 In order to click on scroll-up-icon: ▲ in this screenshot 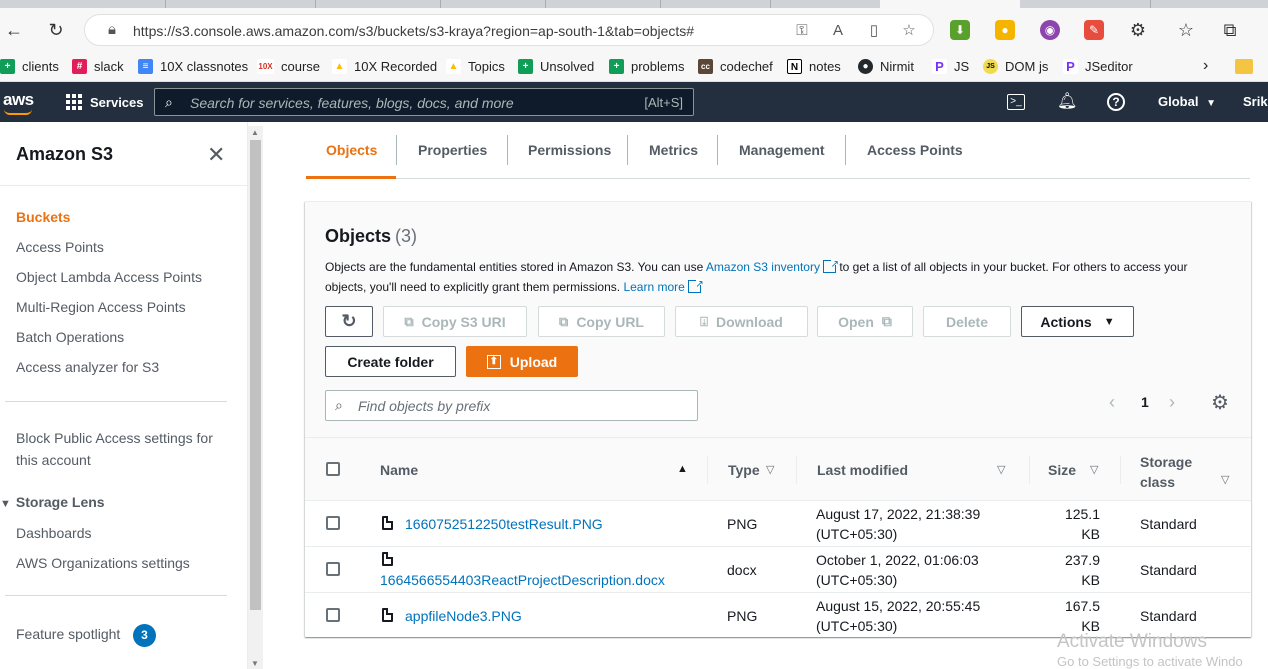, I will do `click(255, 132)`.